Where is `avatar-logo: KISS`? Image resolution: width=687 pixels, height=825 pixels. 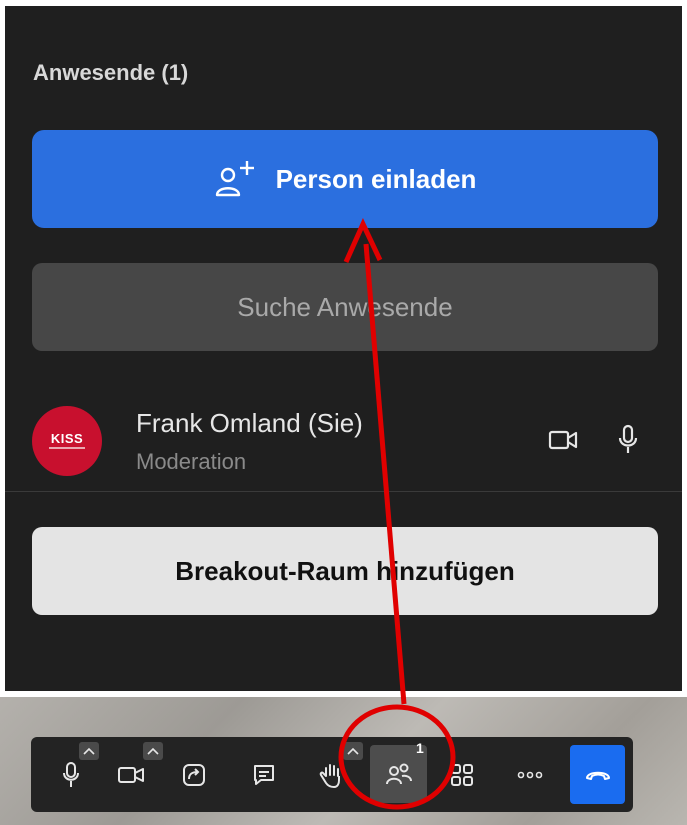 avatar-logo: KISS is located at coordinates (67, 438).